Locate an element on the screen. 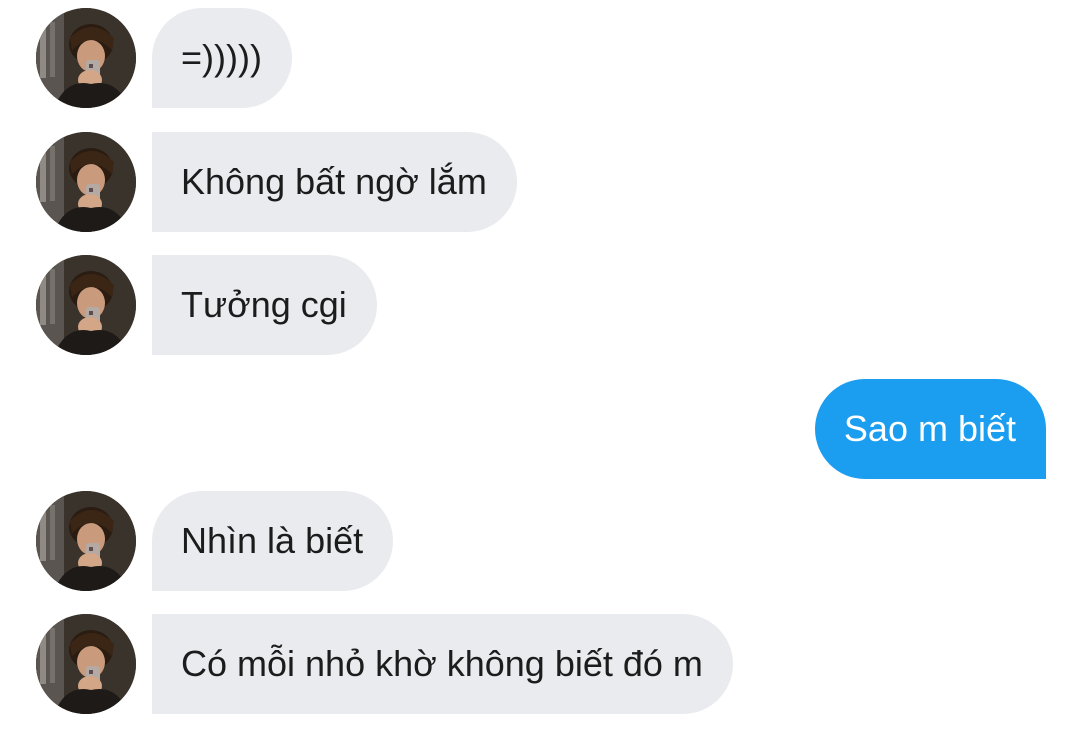 The height and width of the screenshot is (732, 1080). message-text: Không bất ngờ lắm is located at coordinates (334, 181).